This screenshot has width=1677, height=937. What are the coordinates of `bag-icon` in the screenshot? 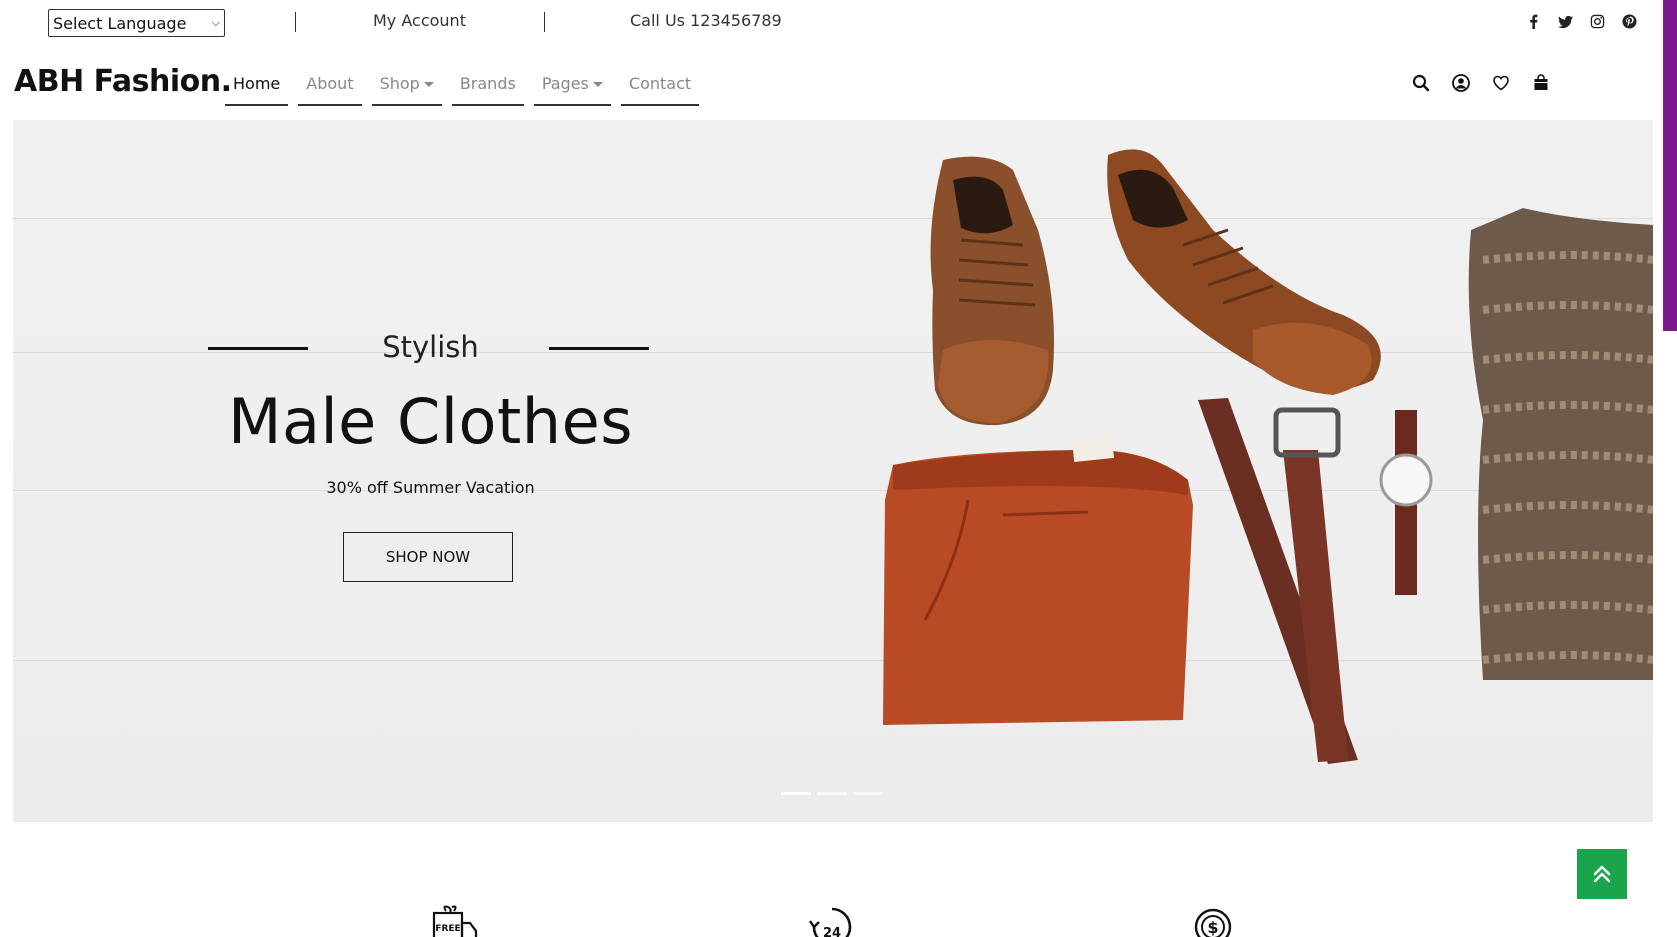 It's located at (1541, 85).